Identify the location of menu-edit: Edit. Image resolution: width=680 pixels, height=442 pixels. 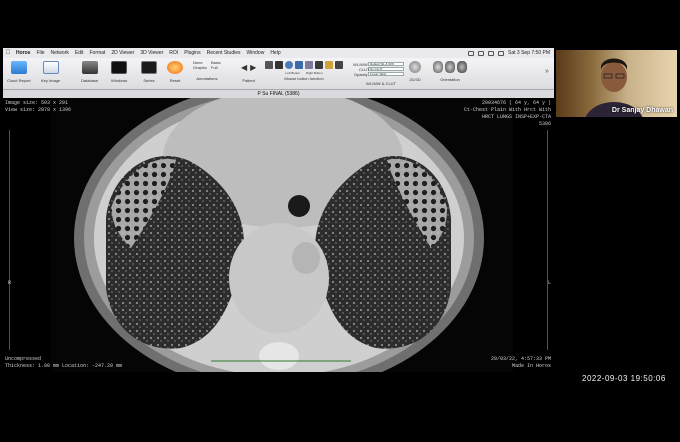
(79, 53).